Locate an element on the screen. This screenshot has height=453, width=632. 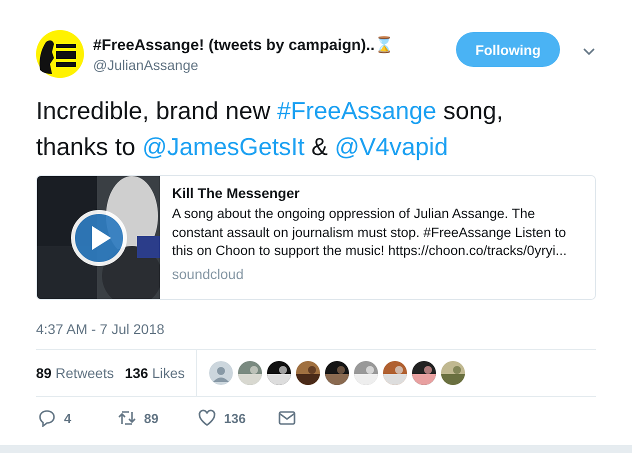
avatar is located at coordinates (220, 373).